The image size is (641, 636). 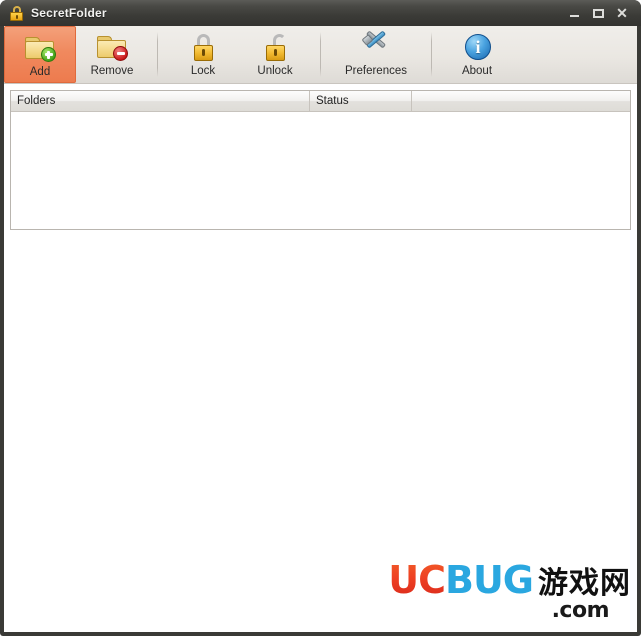 What do you see at coordinates (521, 101) in the screenshot?
I see `column-header-extra` at bounding box center [521, 101].